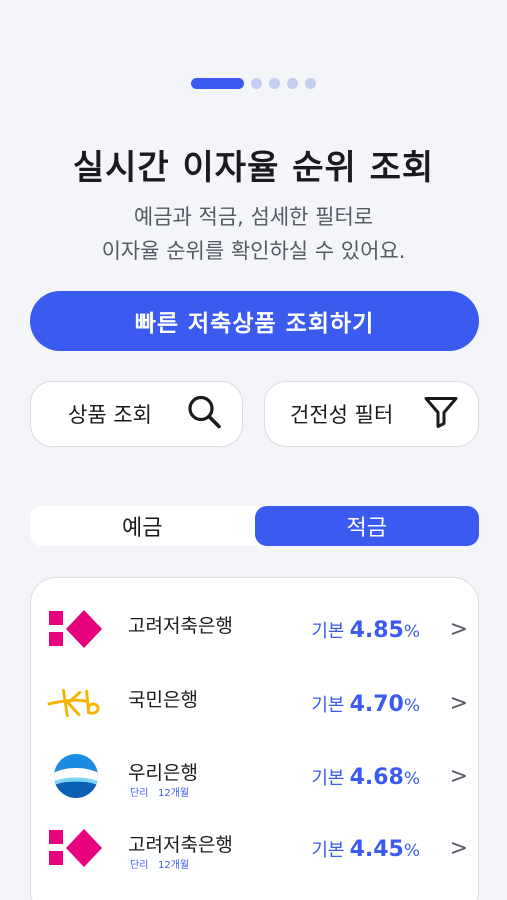 Image resolution: width=507 pixels, height=900 pixels. I want to click on product-search-label: 상품 조회, so click(110, 415).